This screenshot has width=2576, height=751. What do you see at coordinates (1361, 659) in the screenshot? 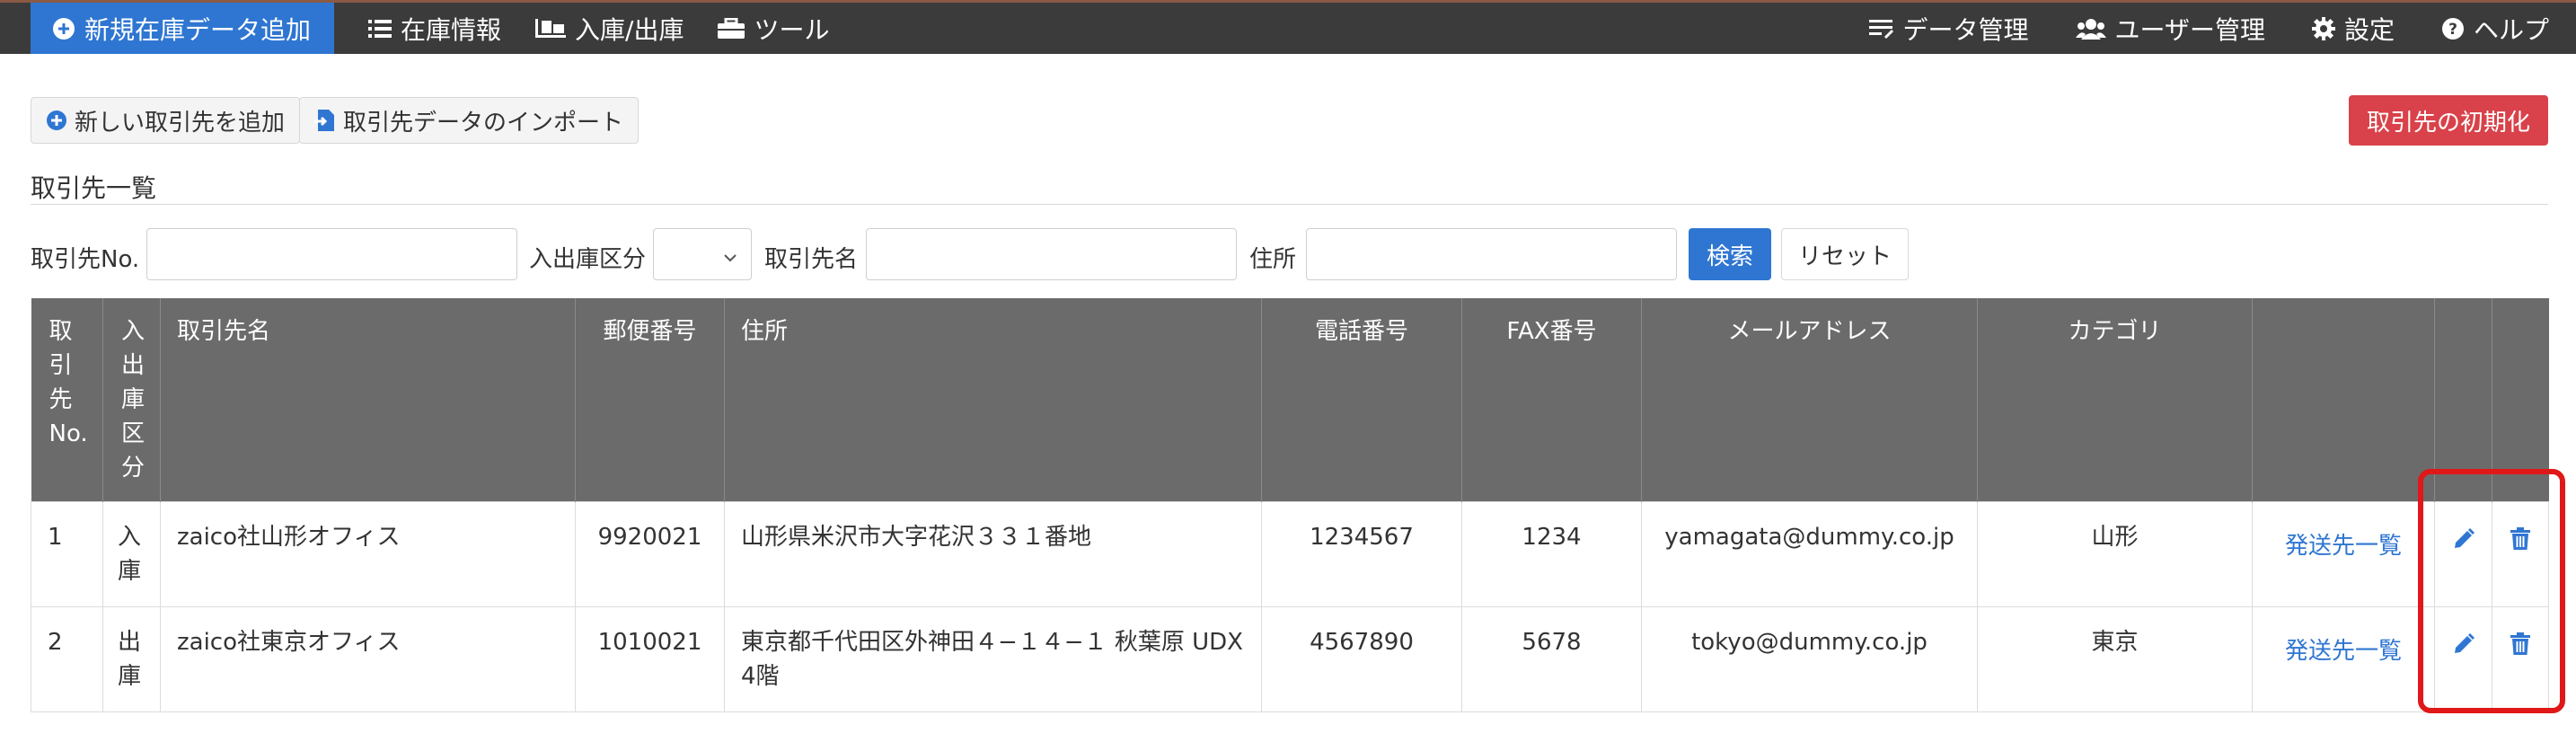
I see `cell-phone: 4567890` at bounding box center [1361, 659].